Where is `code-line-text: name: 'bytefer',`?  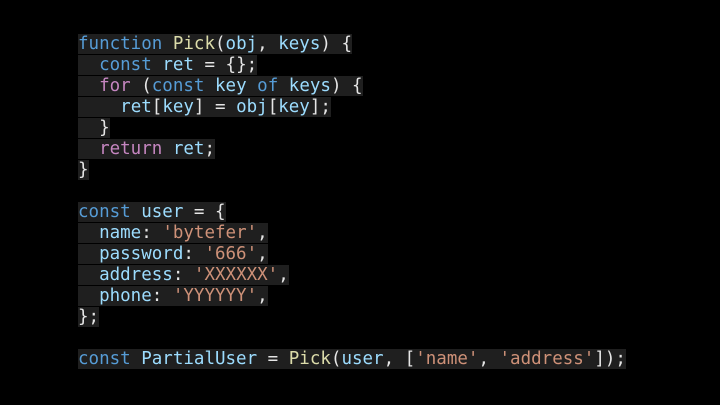
code-line-text: name: 'bytefer', is located at coordinates (173, 233).